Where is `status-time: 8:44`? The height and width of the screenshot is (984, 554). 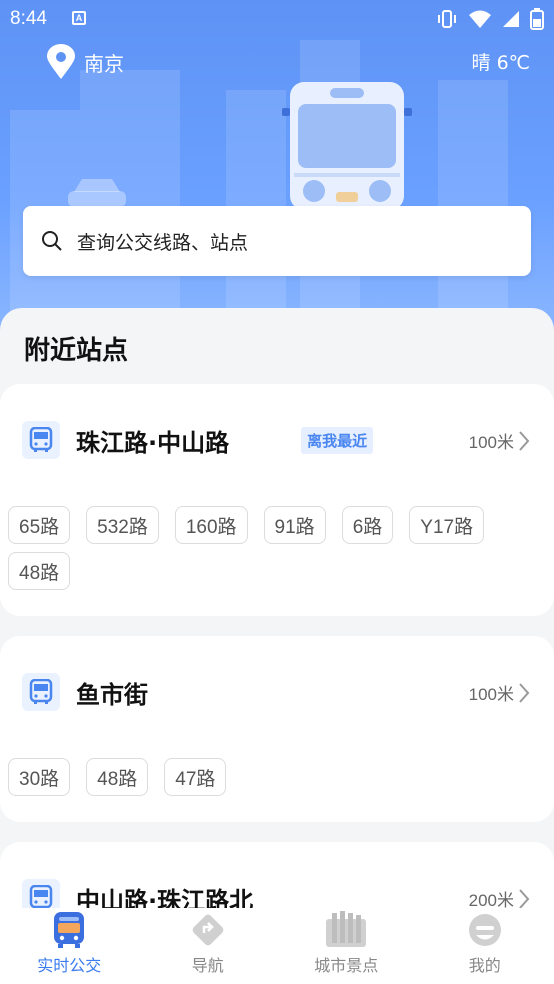
status-time: 8:44 is located at coordinates (28, 18).